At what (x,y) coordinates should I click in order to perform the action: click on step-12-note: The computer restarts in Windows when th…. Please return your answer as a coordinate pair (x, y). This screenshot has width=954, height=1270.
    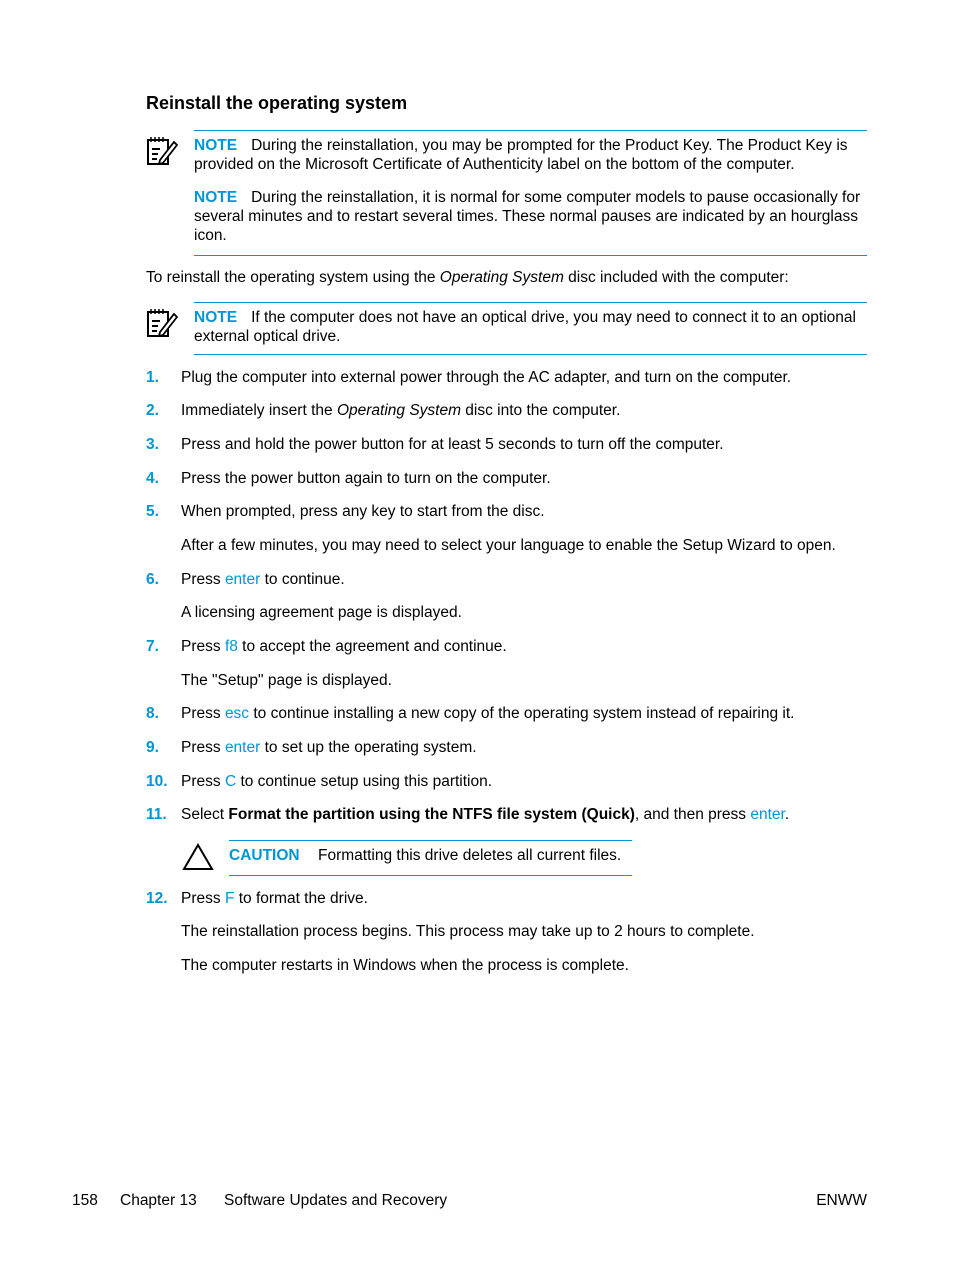
    Looking at the image, I should click on (405, 965).